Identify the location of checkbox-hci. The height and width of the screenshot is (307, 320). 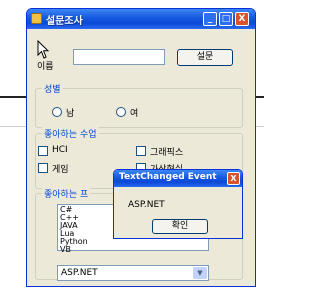
(43, 151).